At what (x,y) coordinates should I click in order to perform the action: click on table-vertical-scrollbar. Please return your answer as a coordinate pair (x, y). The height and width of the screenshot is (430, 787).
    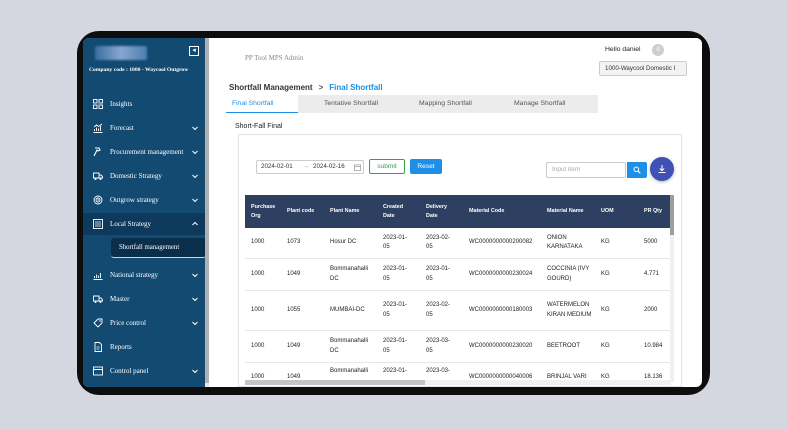
    Looking at the image, I should click on (672, 288).